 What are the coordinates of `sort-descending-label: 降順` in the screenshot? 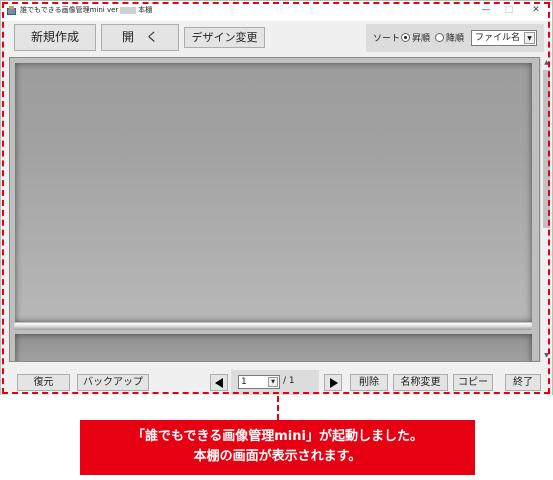 It's located at (455, 37).